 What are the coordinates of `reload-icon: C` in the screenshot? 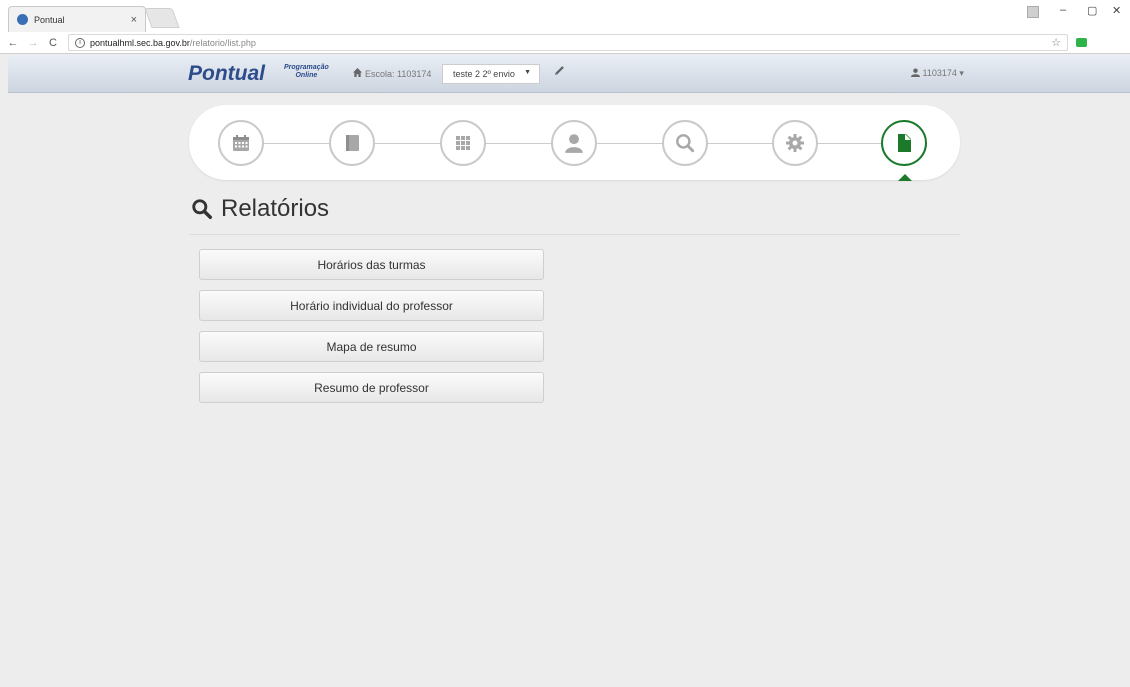 It's located at (53, 43).